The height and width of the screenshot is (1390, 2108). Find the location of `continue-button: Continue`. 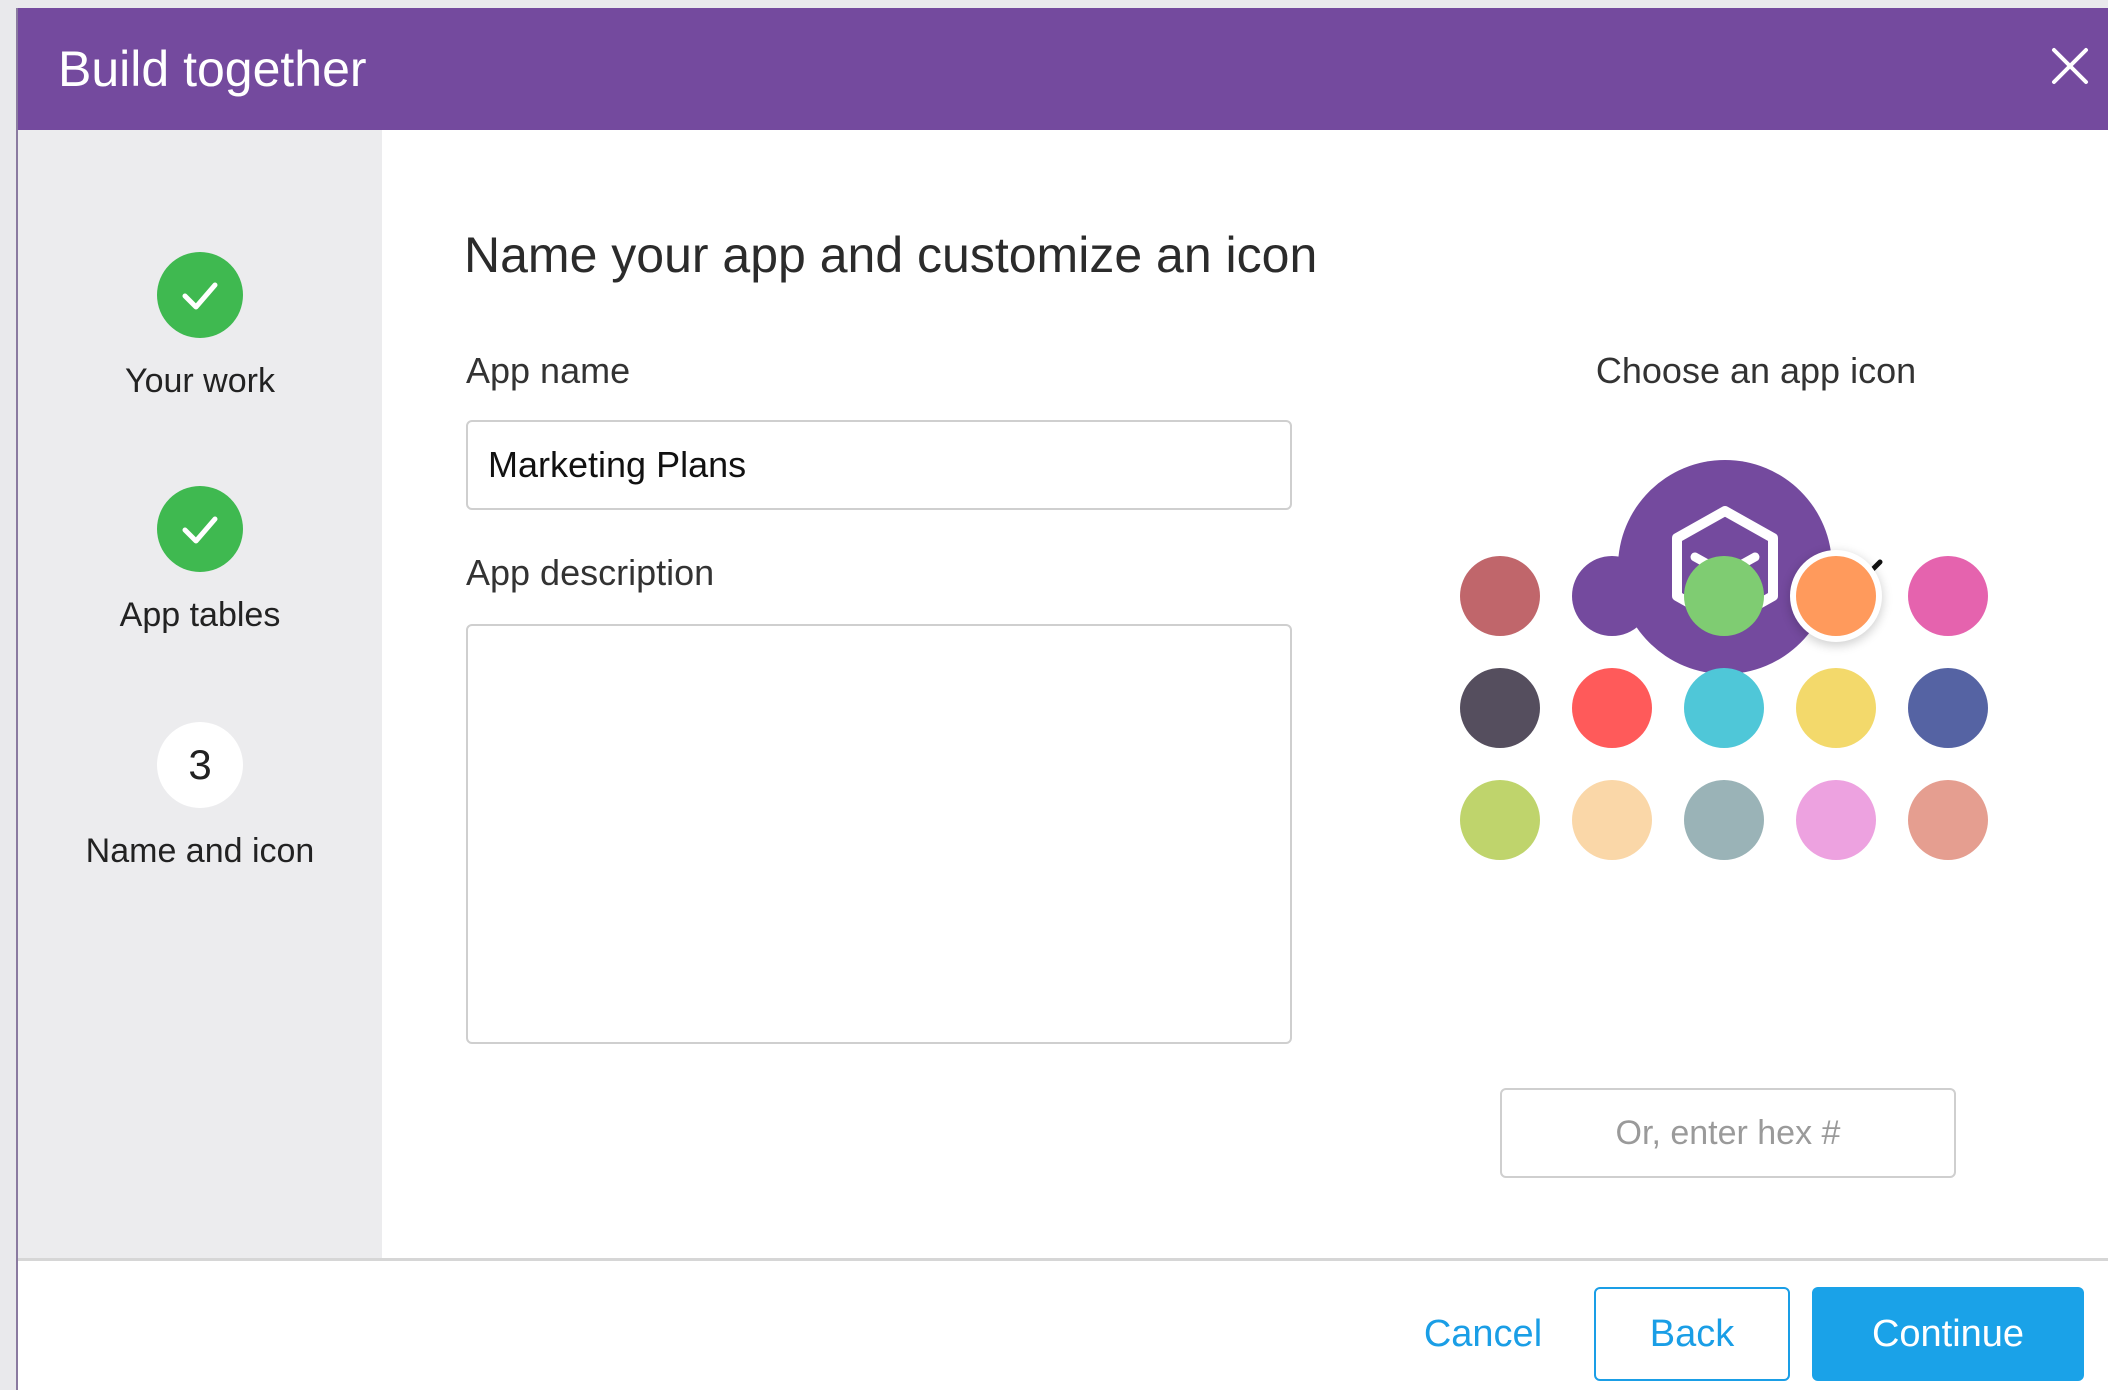

continue-button: Continue is located at coordinates (1948, 1334).